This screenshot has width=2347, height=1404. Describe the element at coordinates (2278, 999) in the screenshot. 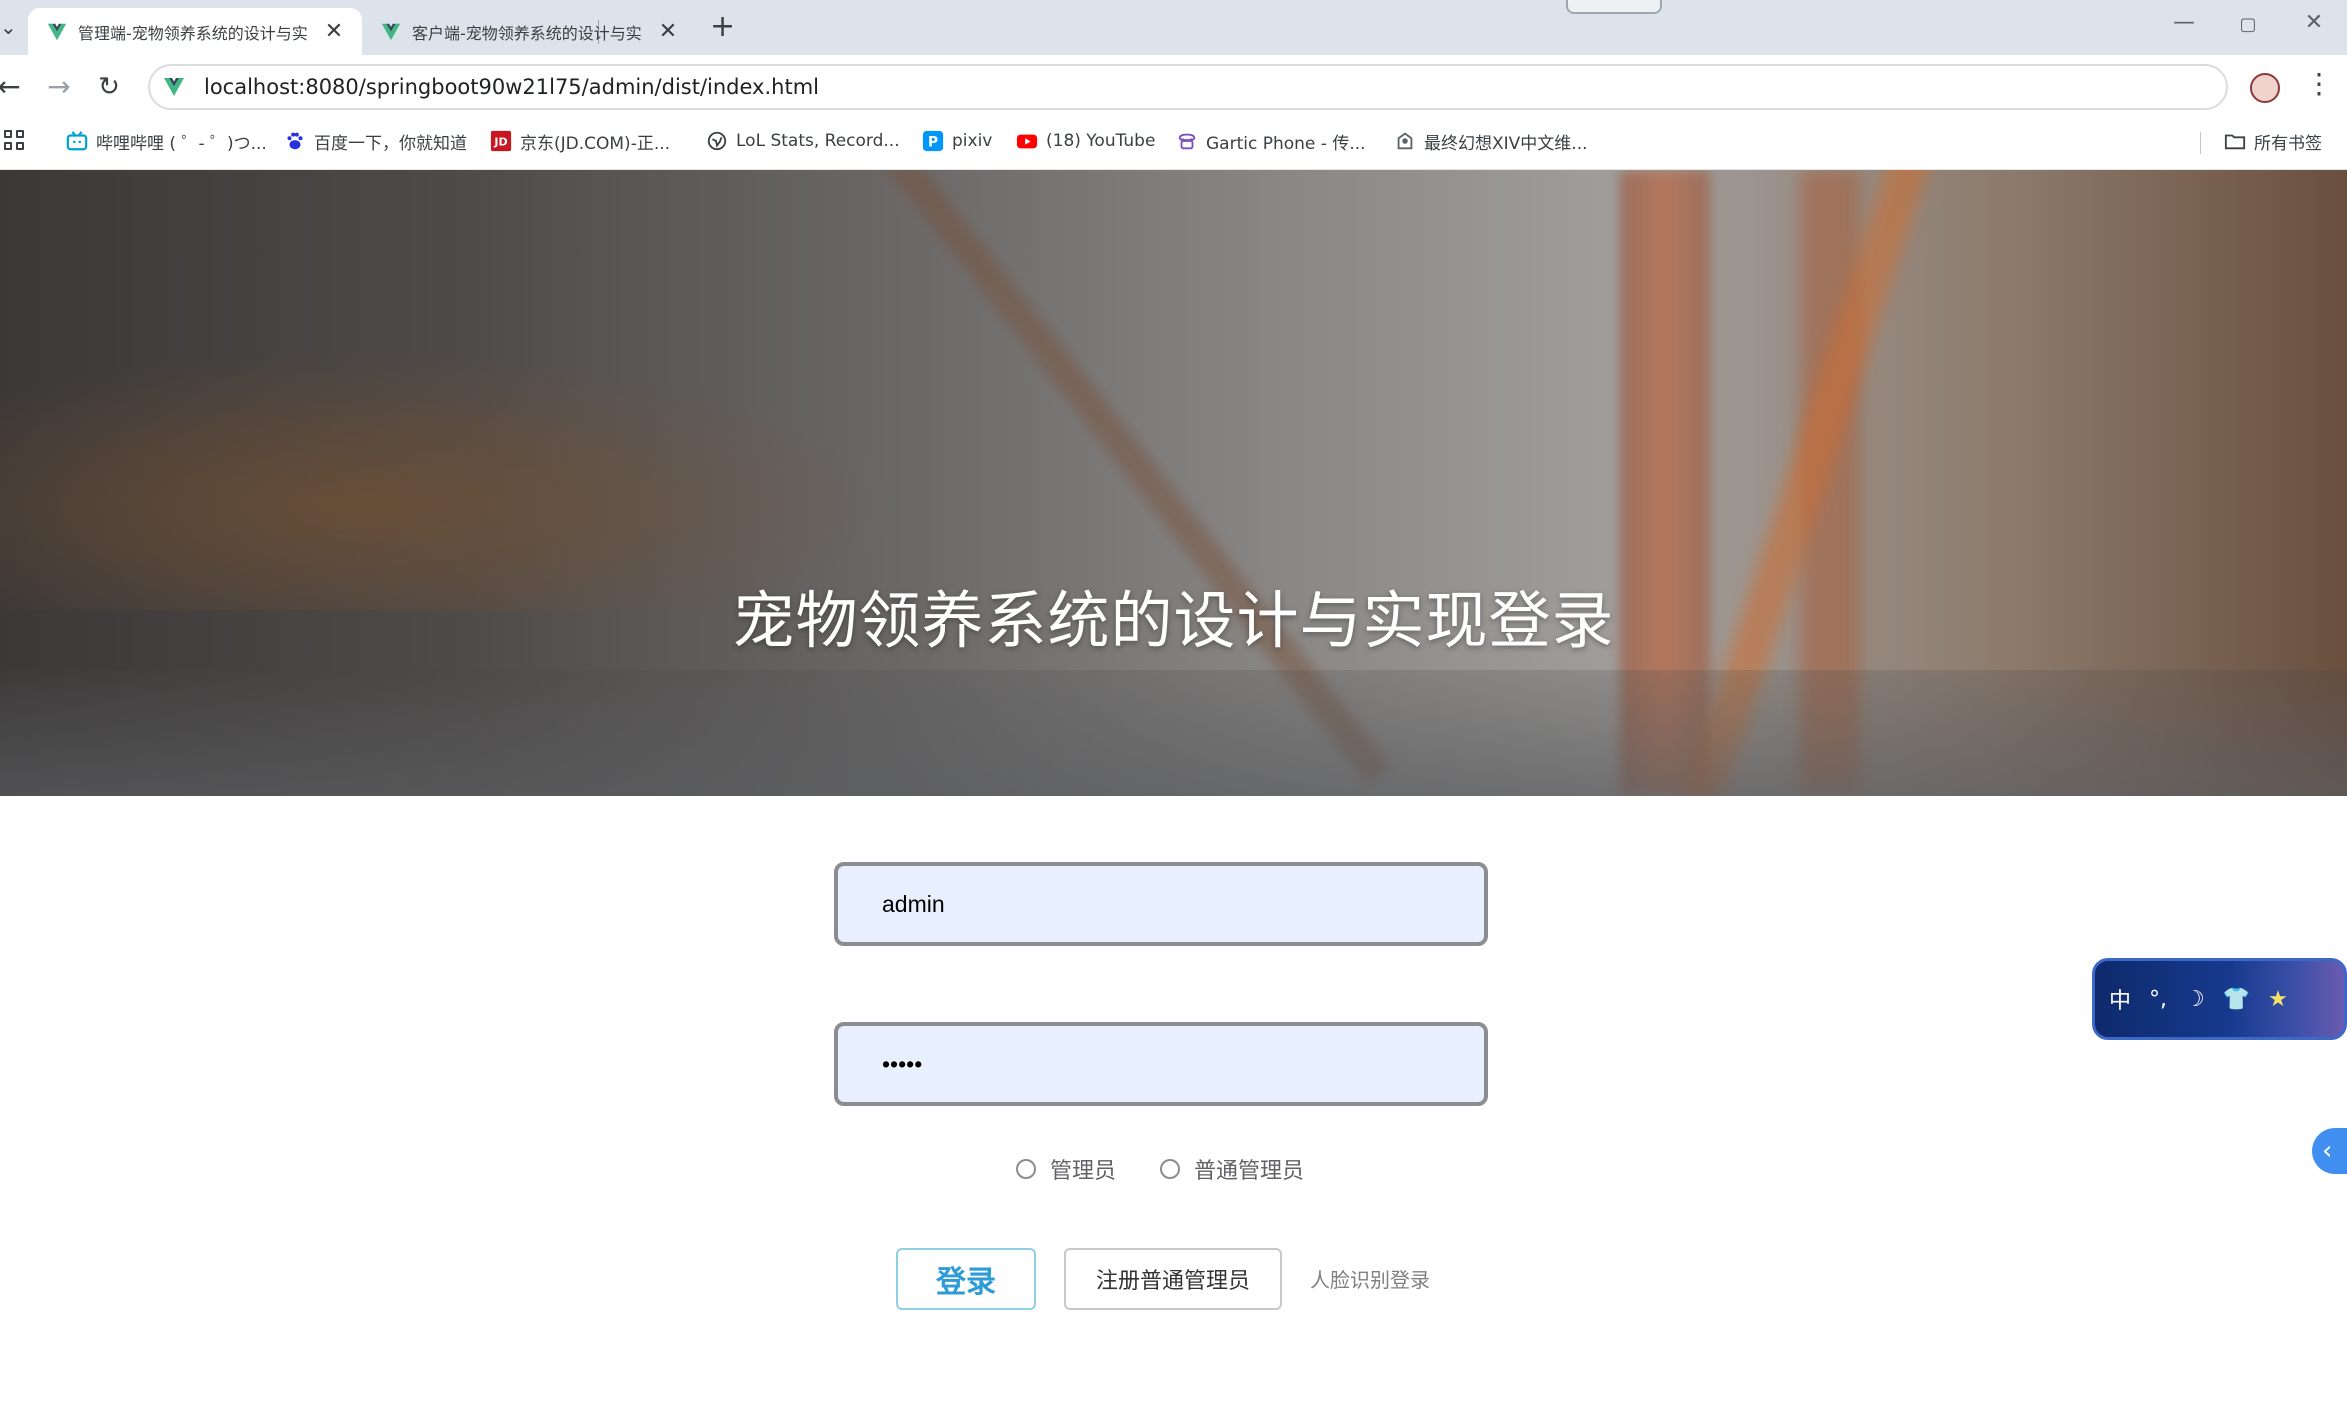

I see `ime-star-icon: ★` at that location.